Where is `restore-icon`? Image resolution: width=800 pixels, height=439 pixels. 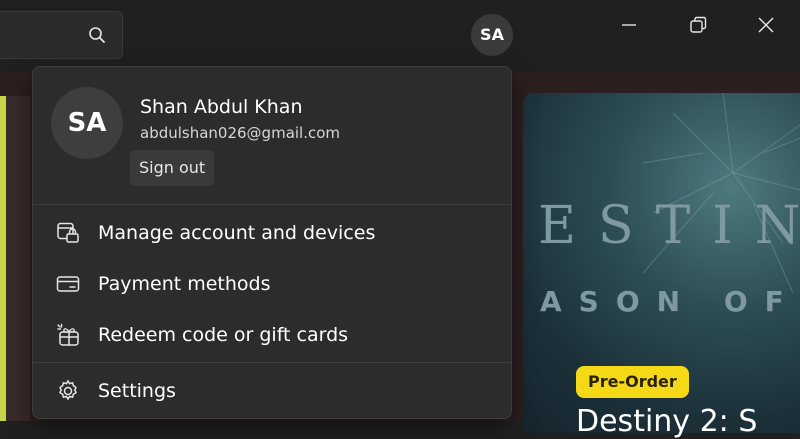 restore-icon is located at coordinates (698, 25).